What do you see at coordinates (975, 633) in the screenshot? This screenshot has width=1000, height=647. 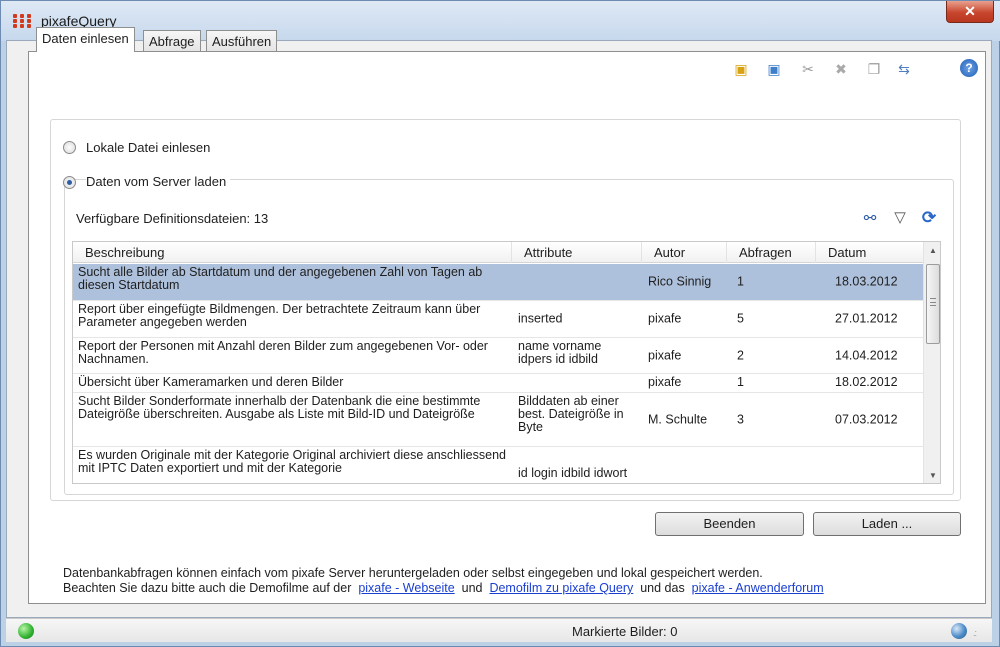 I see `resize-grip-icon: .:` at bounding box center [975, 633].